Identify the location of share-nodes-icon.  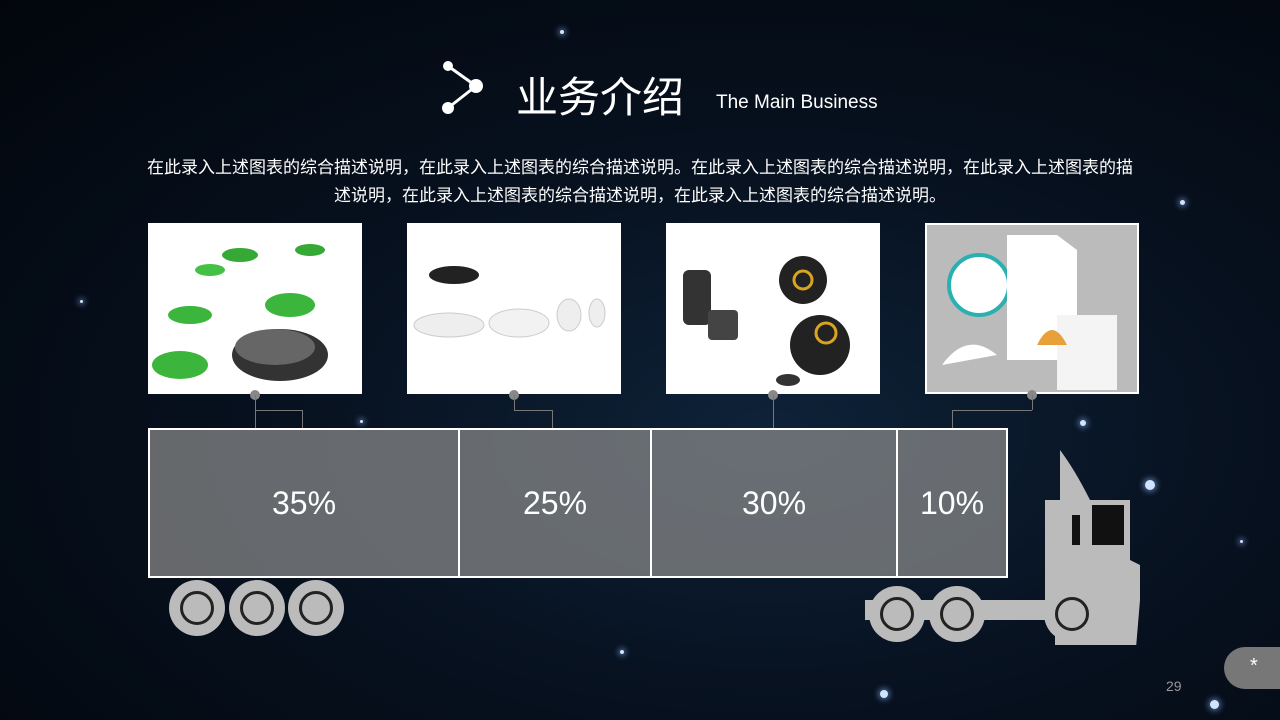
(462, 87).